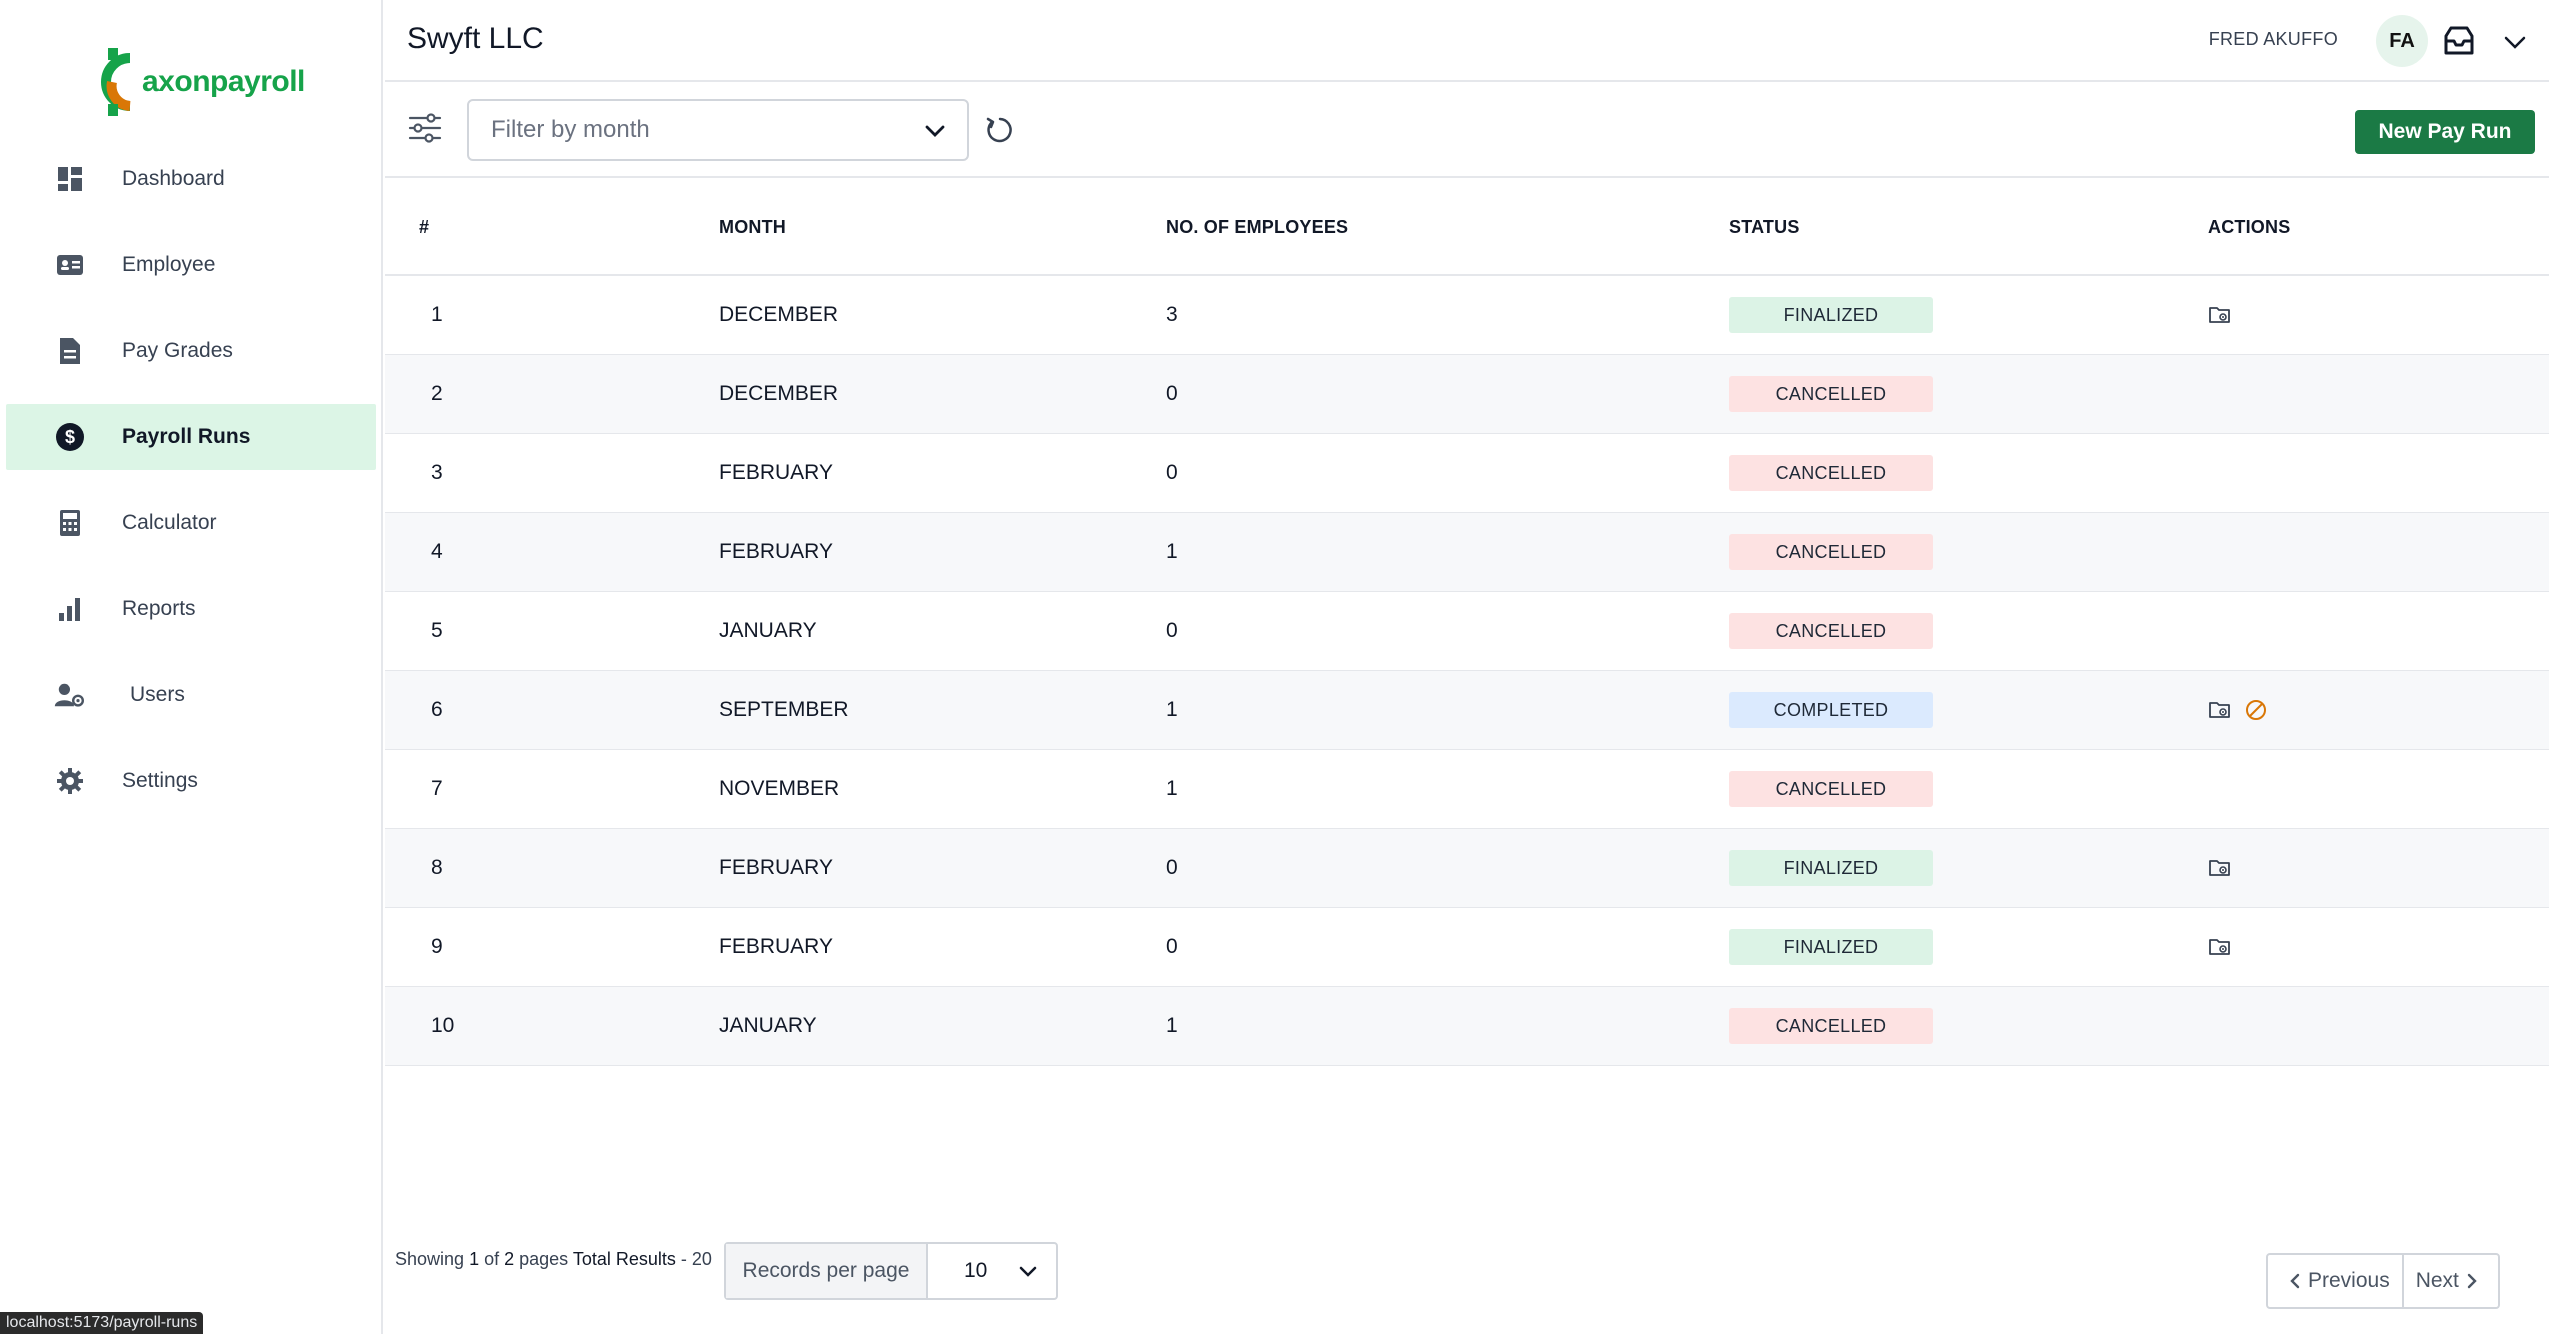 The width and height of the screenshot is (2549, 1334). What do you see at coordinates (543, 1259) in the screenshot?
I see `pages-text: pages` at bounding box center [543, 1259].